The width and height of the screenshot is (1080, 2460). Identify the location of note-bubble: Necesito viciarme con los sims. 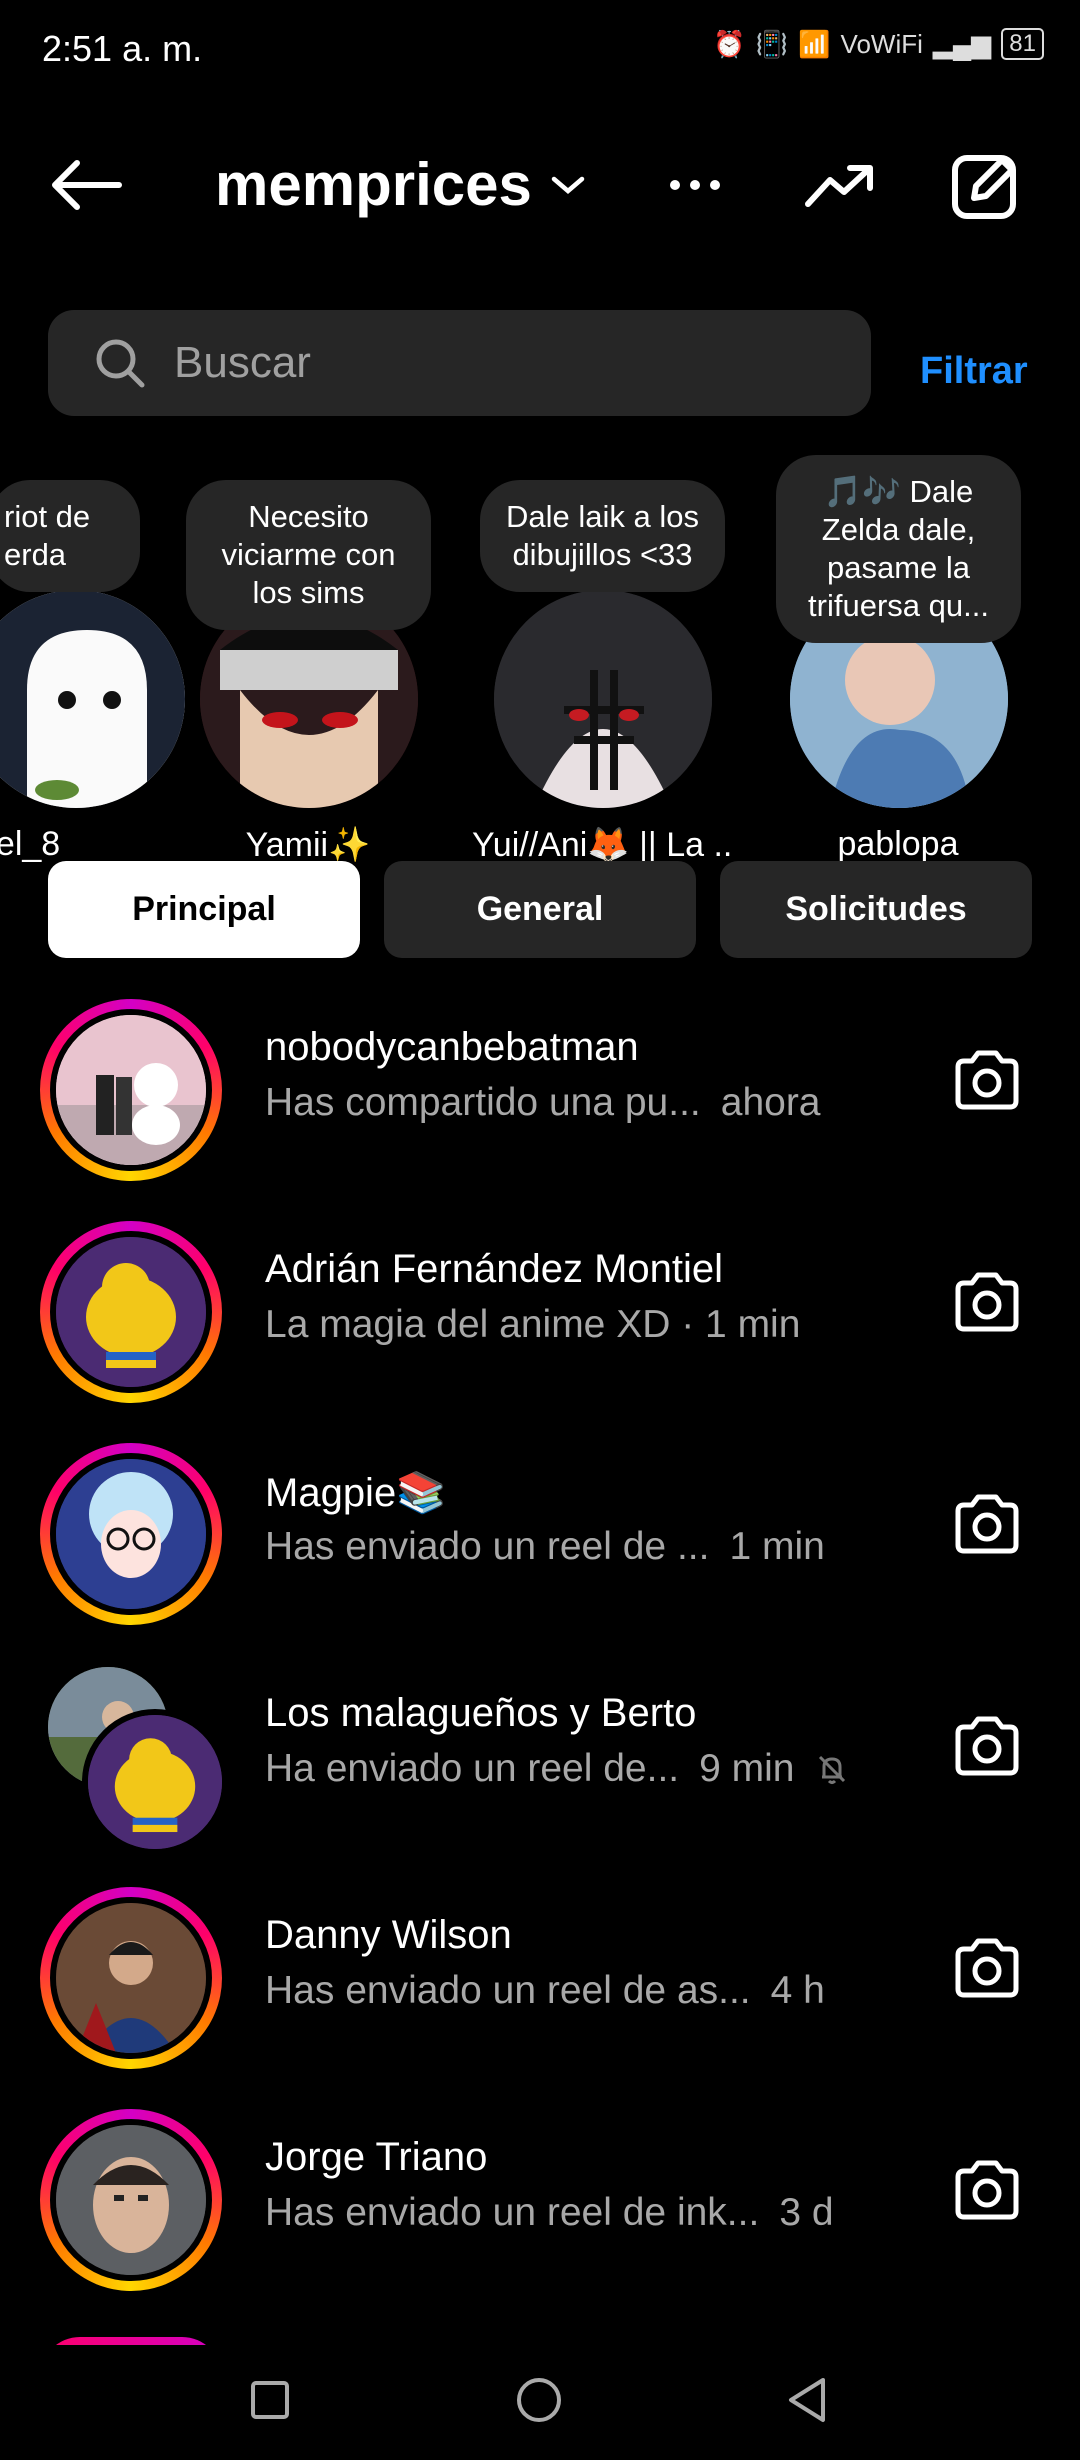
(308, 555).